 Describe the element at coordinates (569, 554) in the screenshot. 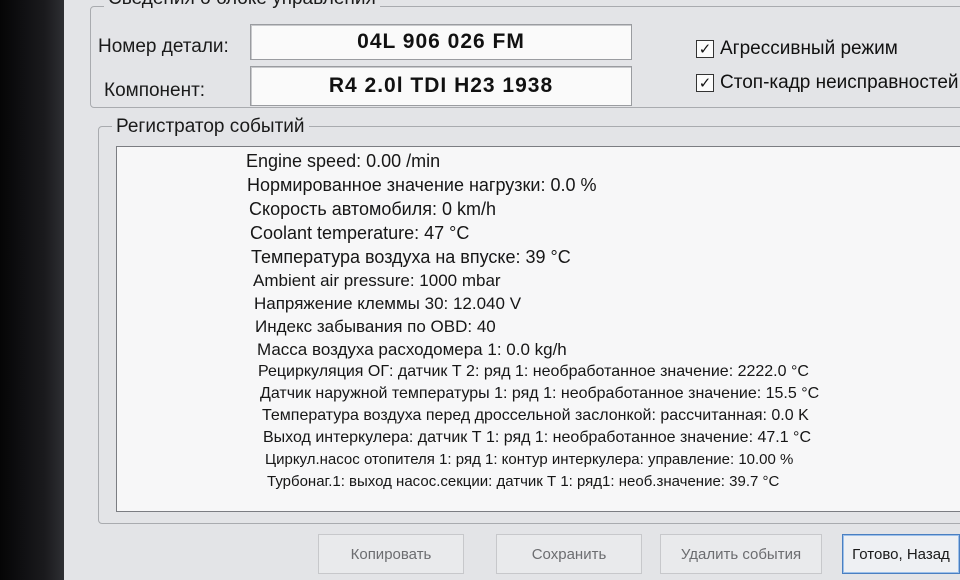

I see `save-button: Сохранить` at that location.